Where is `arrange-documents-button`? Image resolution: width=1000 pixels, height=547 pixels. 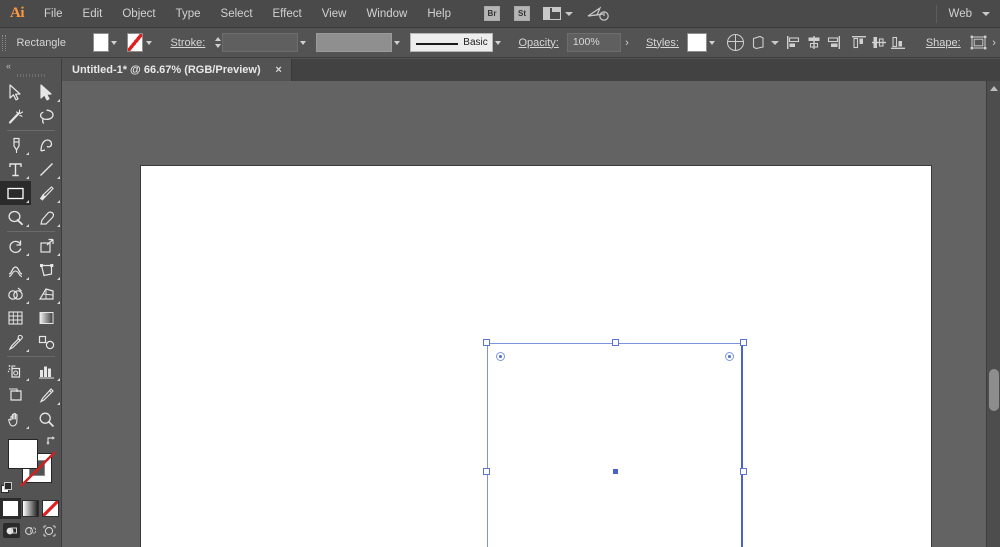 arrange-documents-button is located at coordinates (558, 14).